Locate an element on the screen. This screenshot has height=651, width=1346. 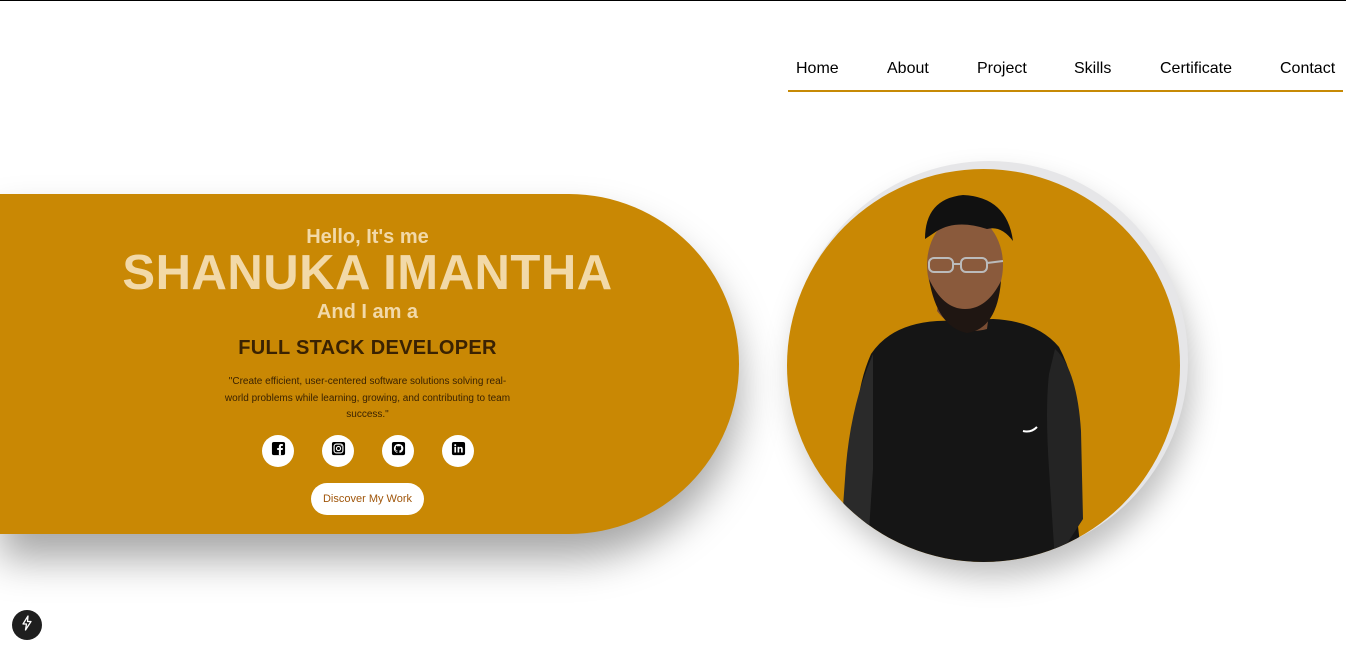
lightning-icon is located at coordinates (27, 625).